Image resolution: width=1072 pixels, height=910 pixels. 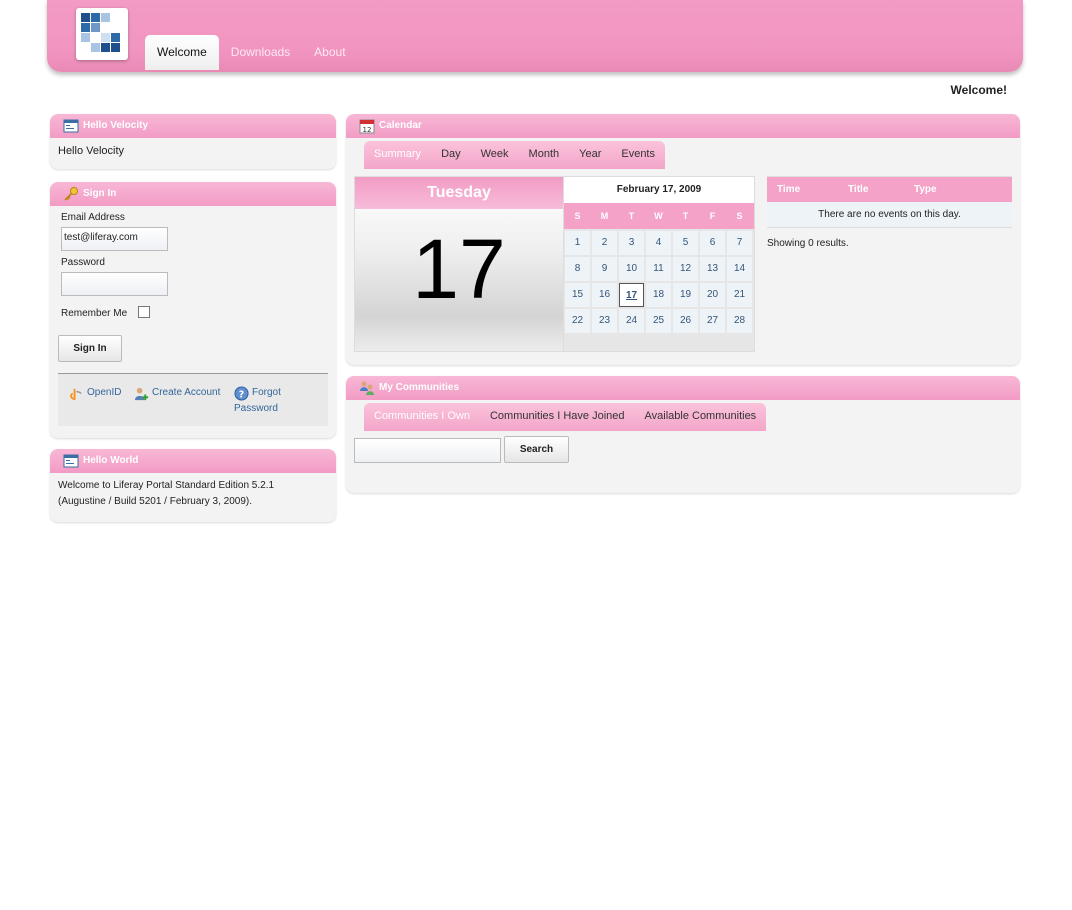 What do you see at coordinates (739, 321) in the screenshot?
I see `calendar-day: 28` at bounding box center [739, 321].